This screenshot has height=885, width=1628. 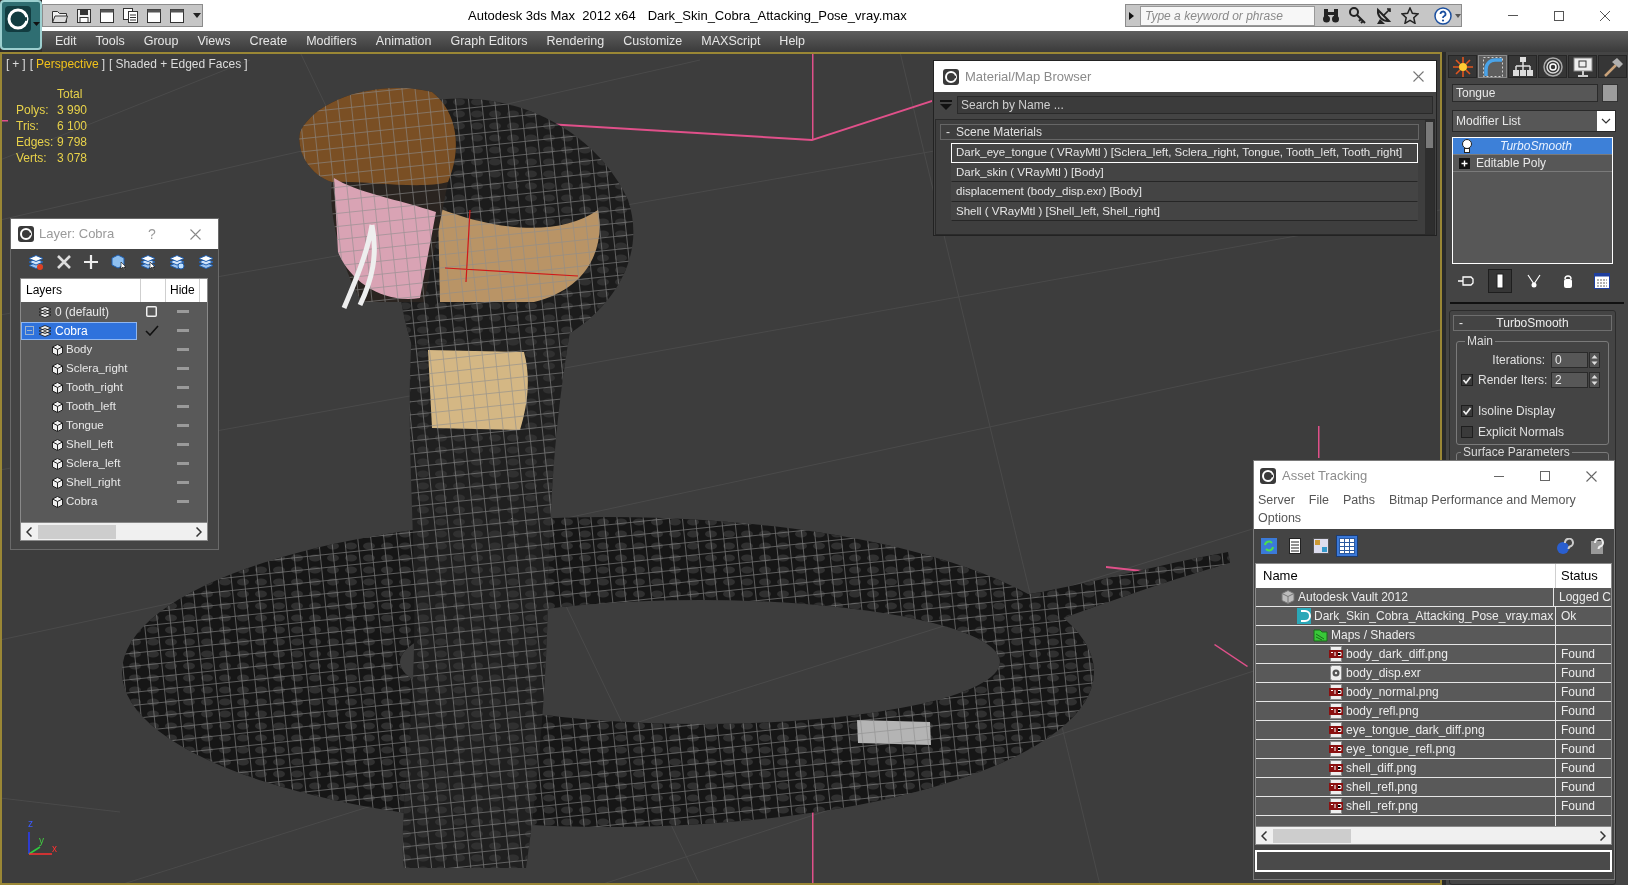 I want to click on documents-icon, so click(x=130, y=15).